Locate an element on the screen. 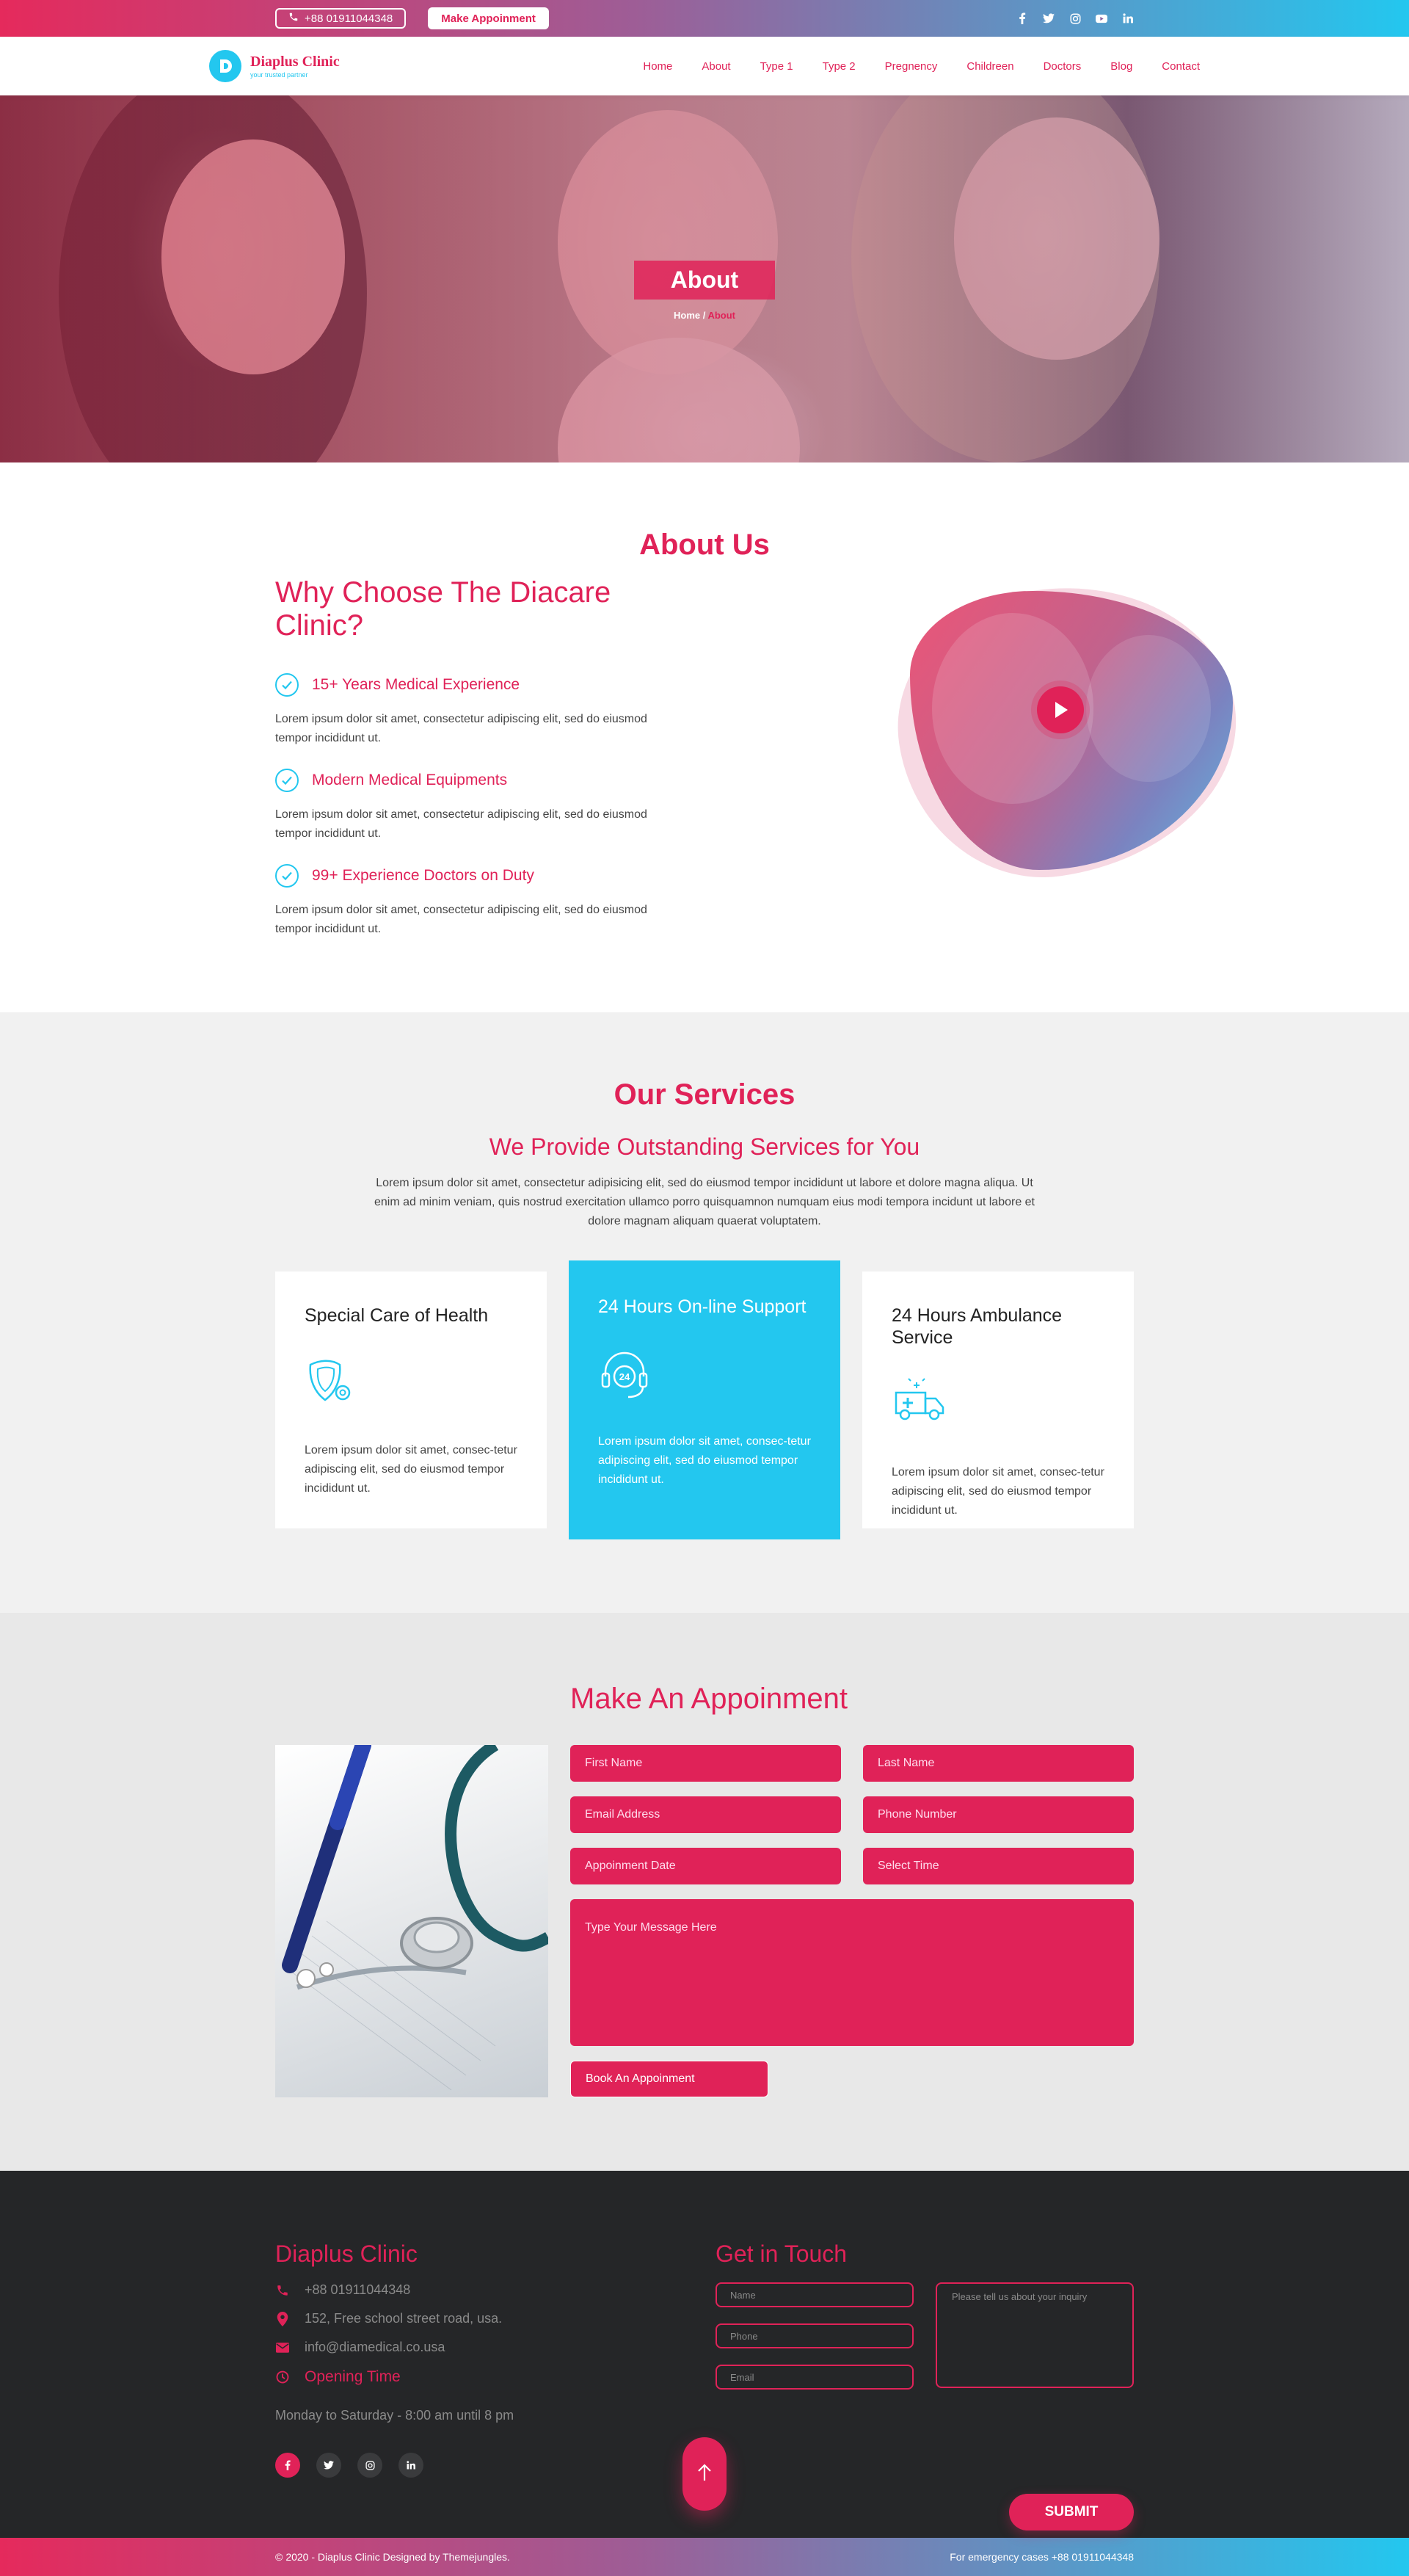 The height and width of the screenshot is (2576, 1409). contact-submit-button: SUBMIT is located at coordinates (1071, 2512).